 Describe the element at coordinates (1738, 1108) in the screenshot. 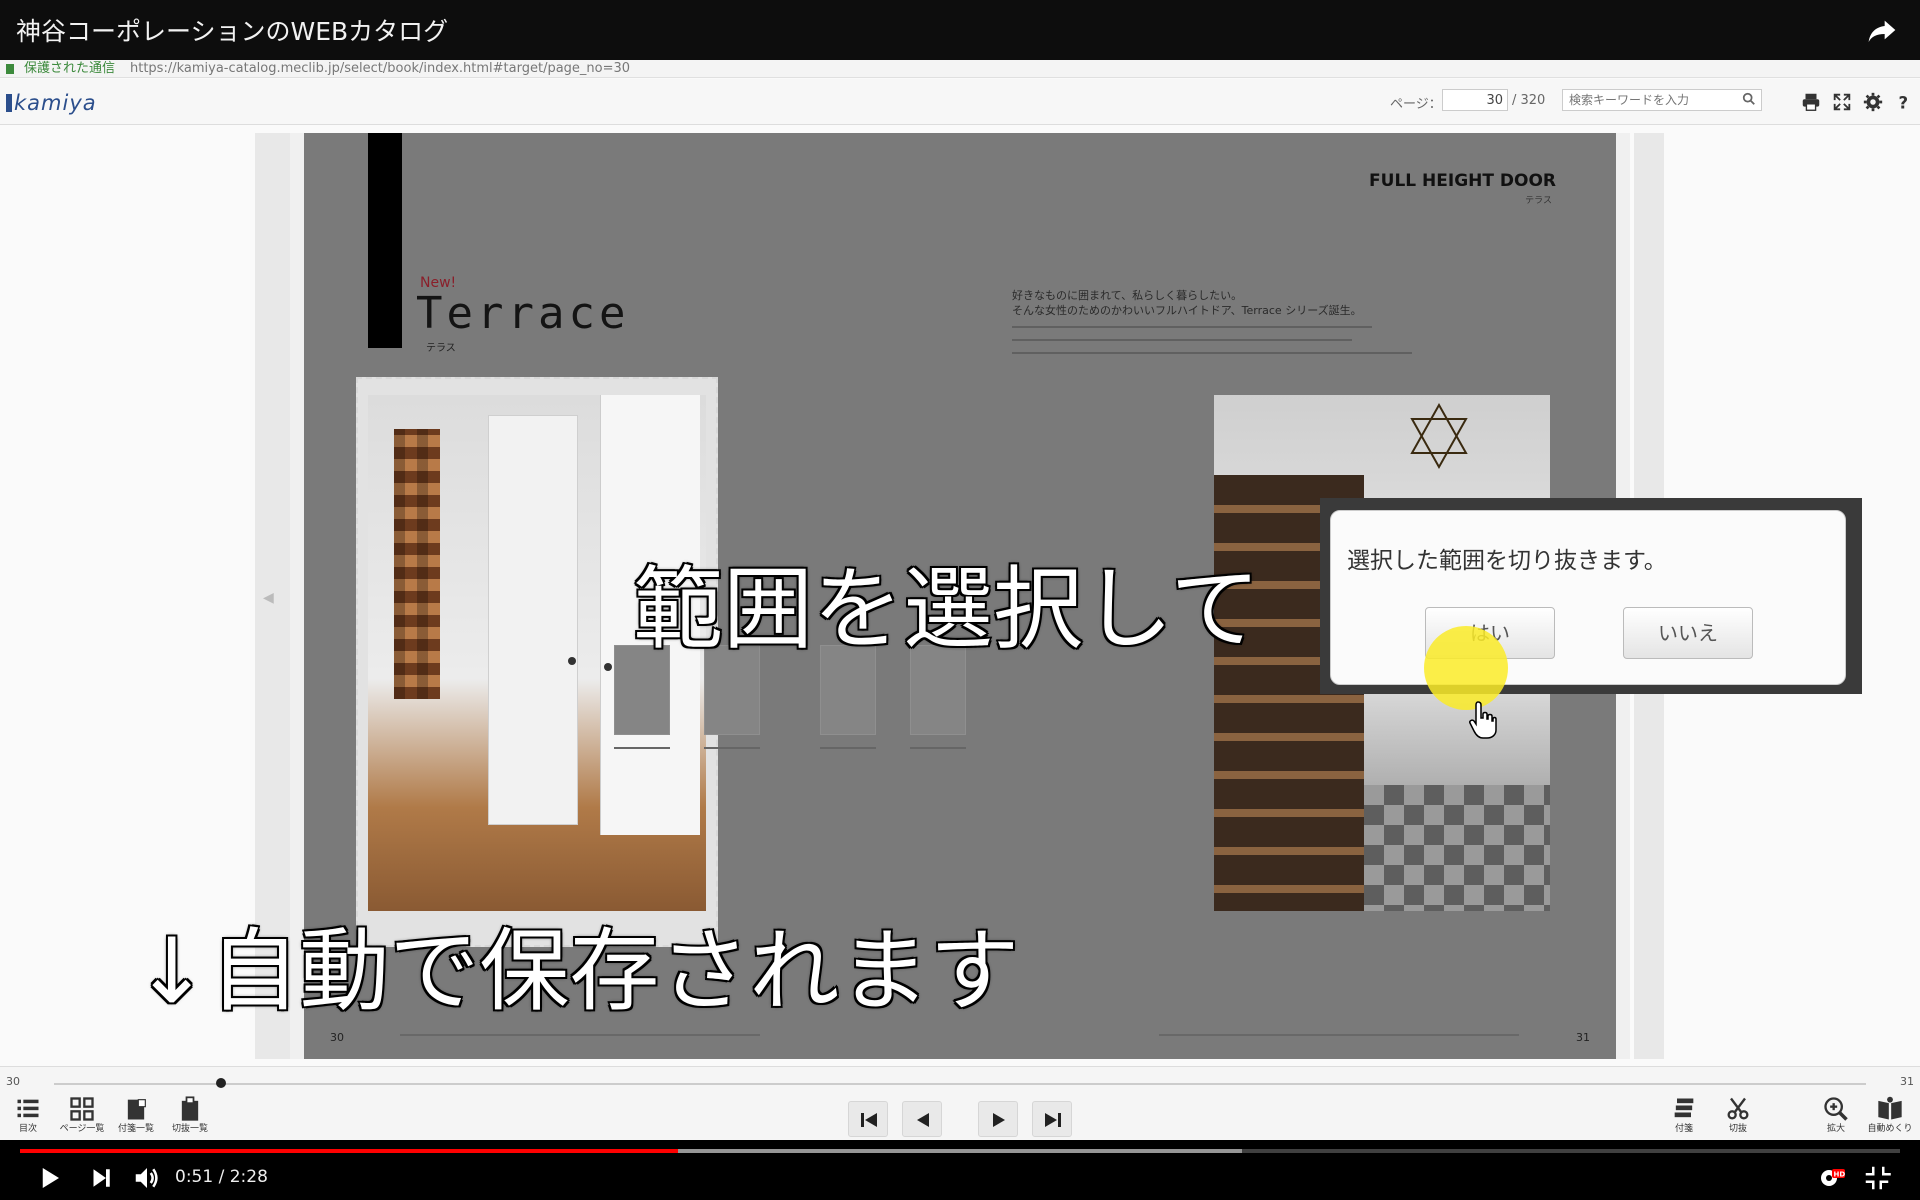

I see `scissors-icon` at that location.